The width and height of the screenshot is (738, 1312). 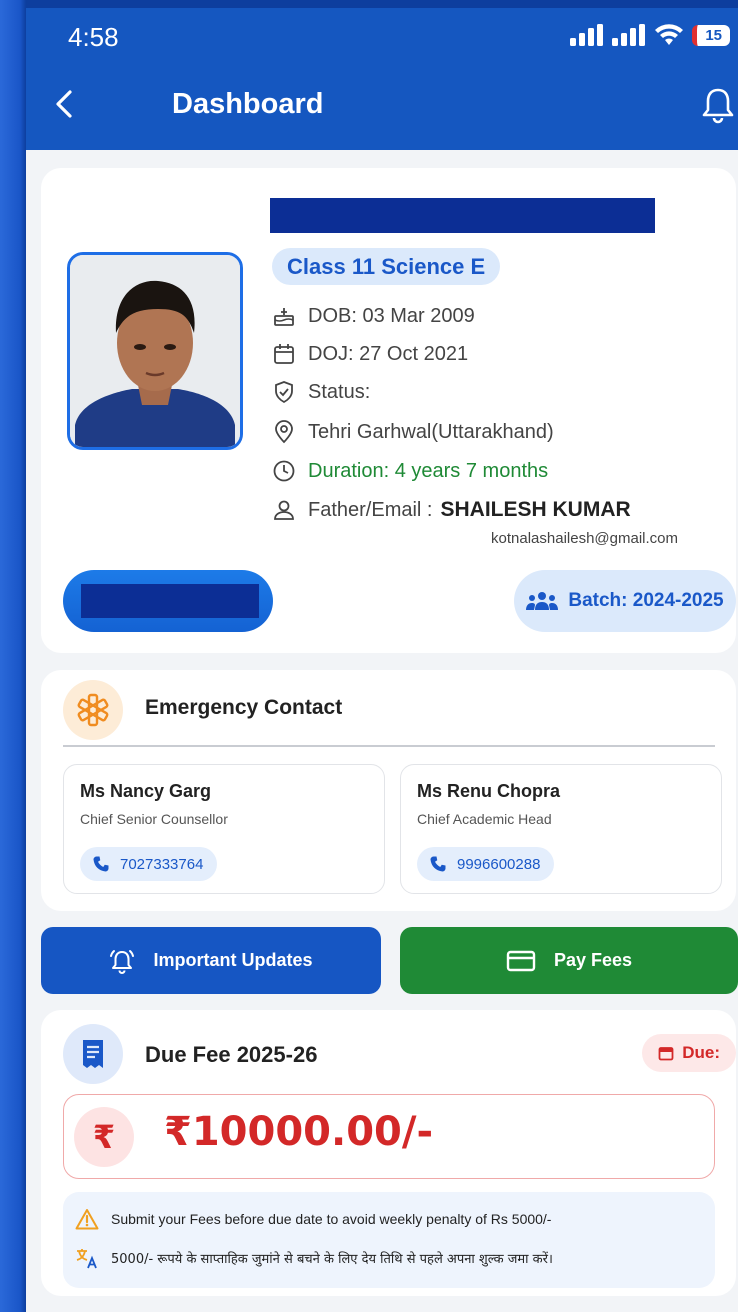 I want to click on amount-box: ₹ ₹10000.00/-, so click(x=389, y=1136).